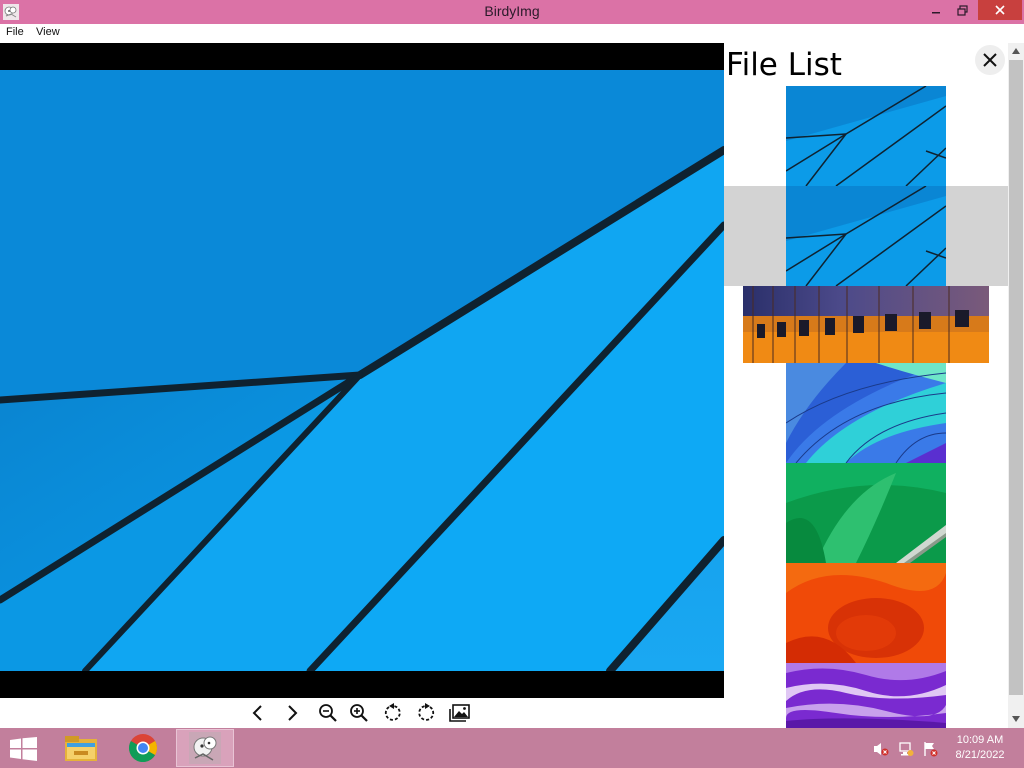  I want to click on restore-button, so click(962, 10).